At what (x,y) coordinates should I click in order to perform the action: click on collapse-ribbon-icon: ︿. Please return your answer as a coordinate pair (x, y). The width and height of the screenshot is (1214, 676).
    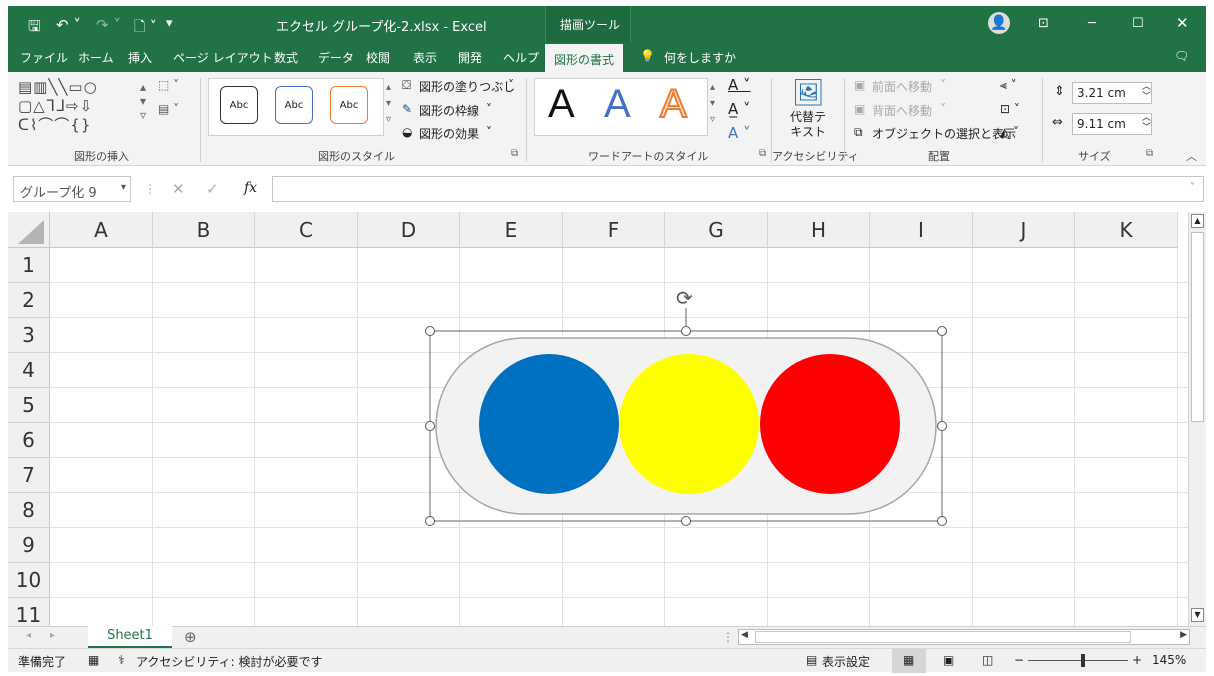
    Looking at the image, I should click on (1191, 156).